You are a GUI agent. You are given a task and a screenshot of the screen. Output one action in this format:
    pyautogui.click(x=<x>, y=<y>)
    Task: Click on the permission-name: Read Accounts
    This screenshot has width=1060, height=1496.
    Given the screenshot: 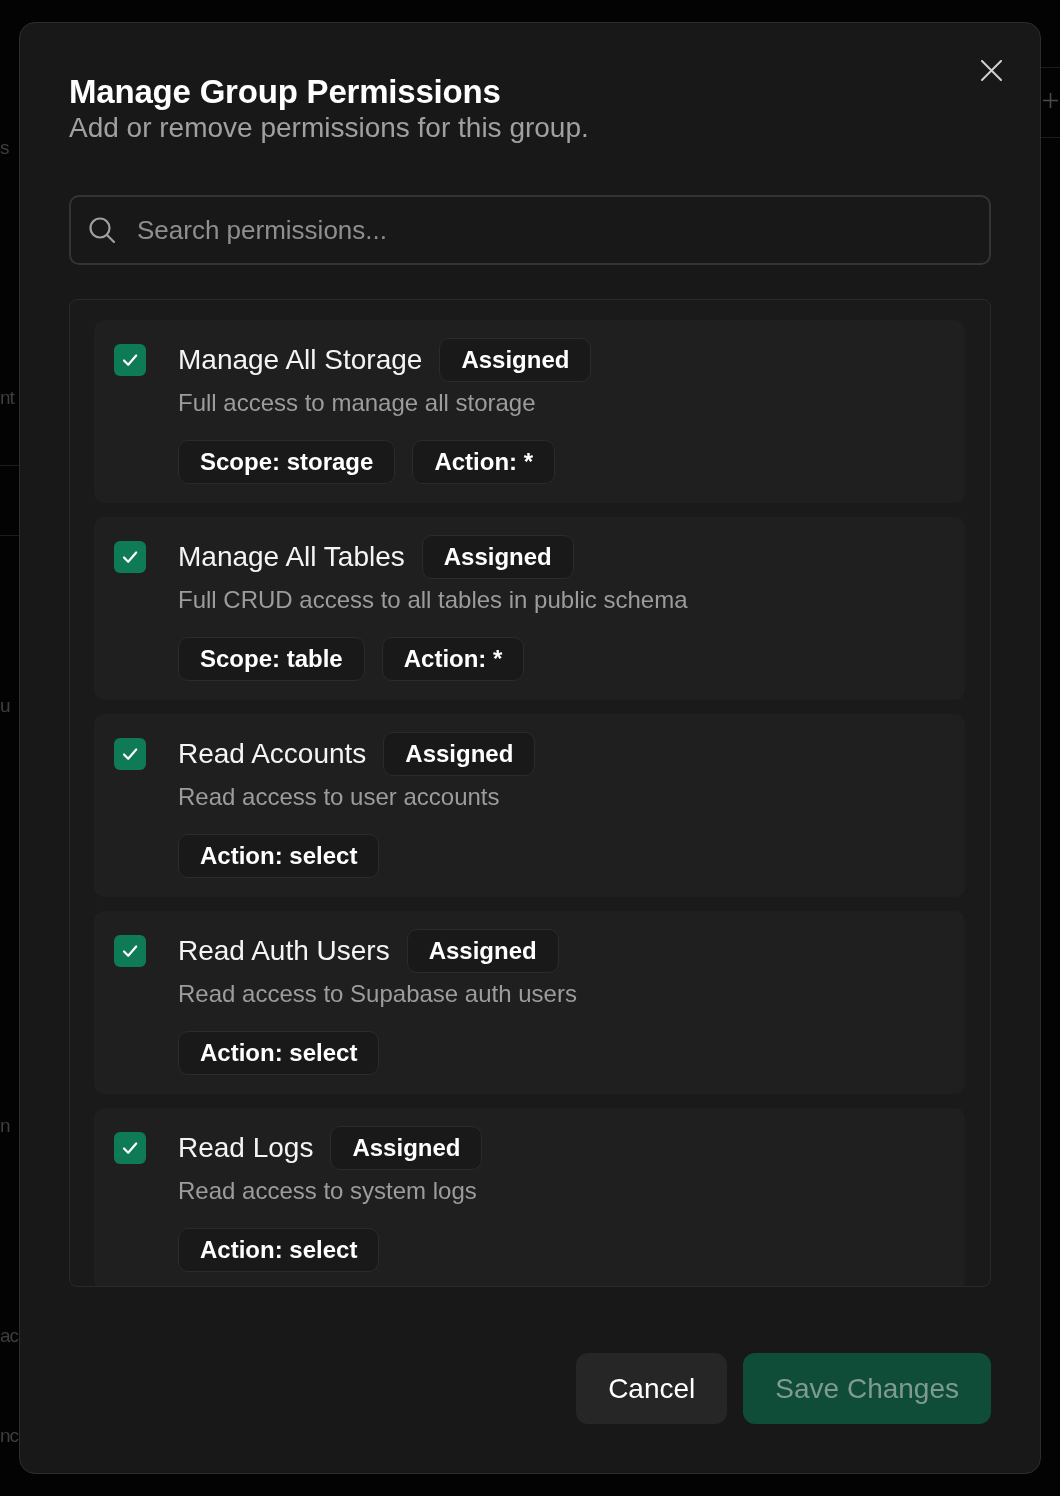 What is the action you would take?
    pyautogui.click(x=272, y=754)
    